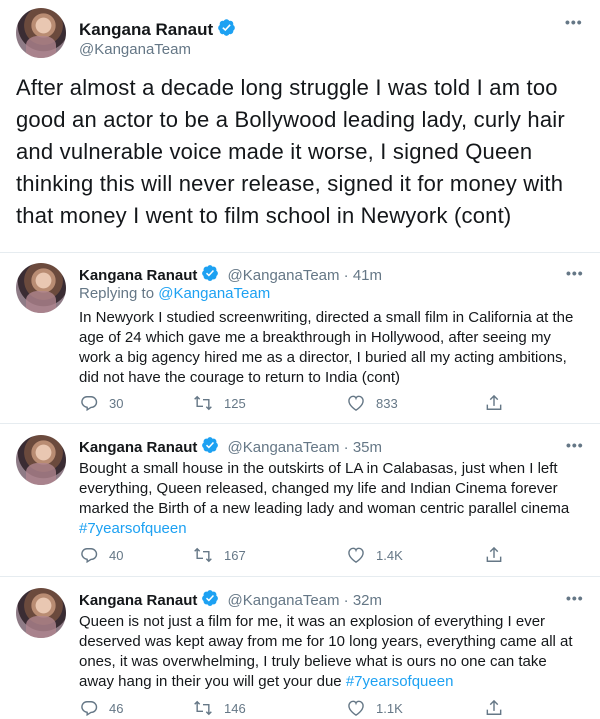  What do you see at coordinates (372, 403) in the screenshot?
I see `like-button: 833` at bounding box center [372, 403].